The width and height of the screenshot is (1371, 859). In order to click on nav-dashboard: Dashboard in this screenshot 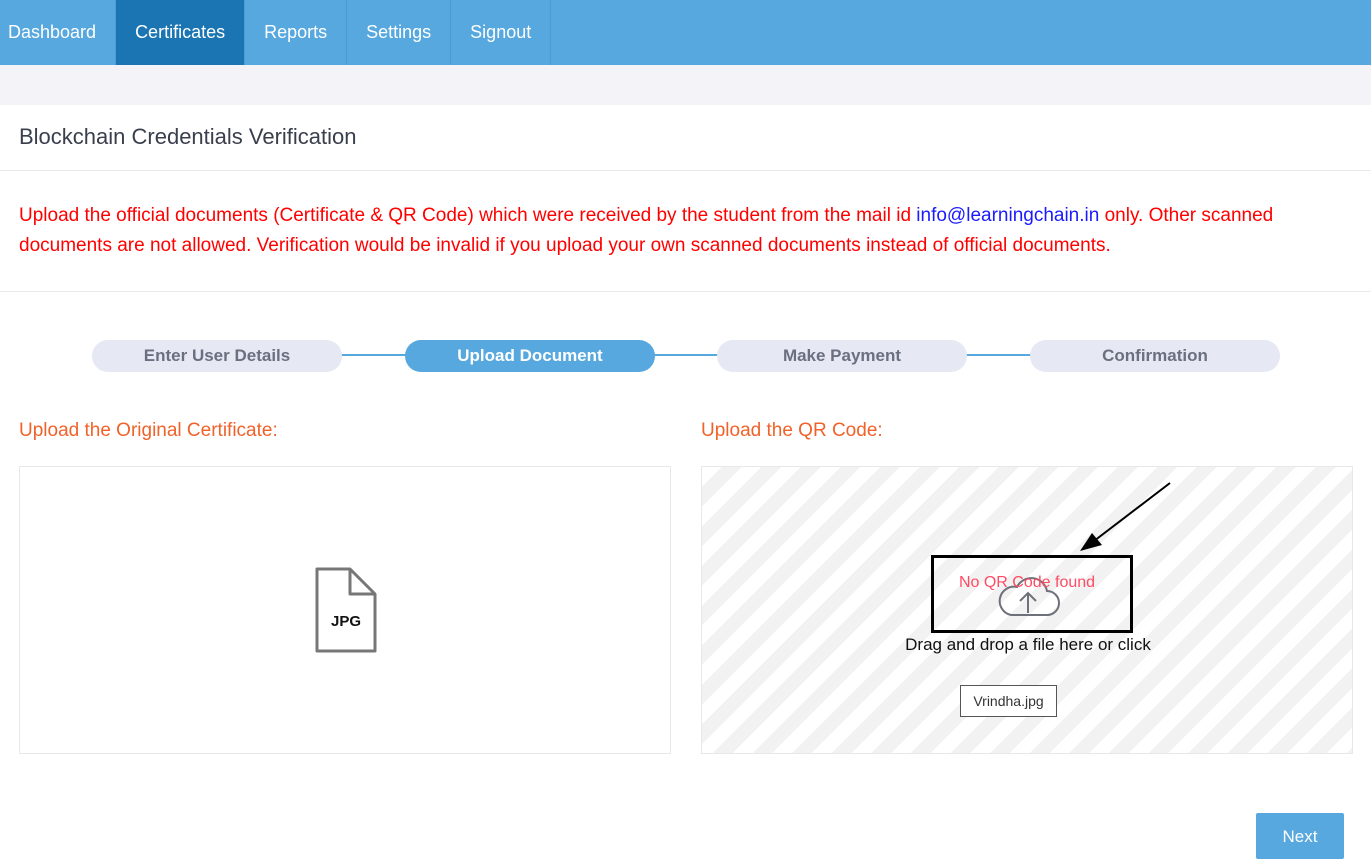, I will do `click(58, 32)`.